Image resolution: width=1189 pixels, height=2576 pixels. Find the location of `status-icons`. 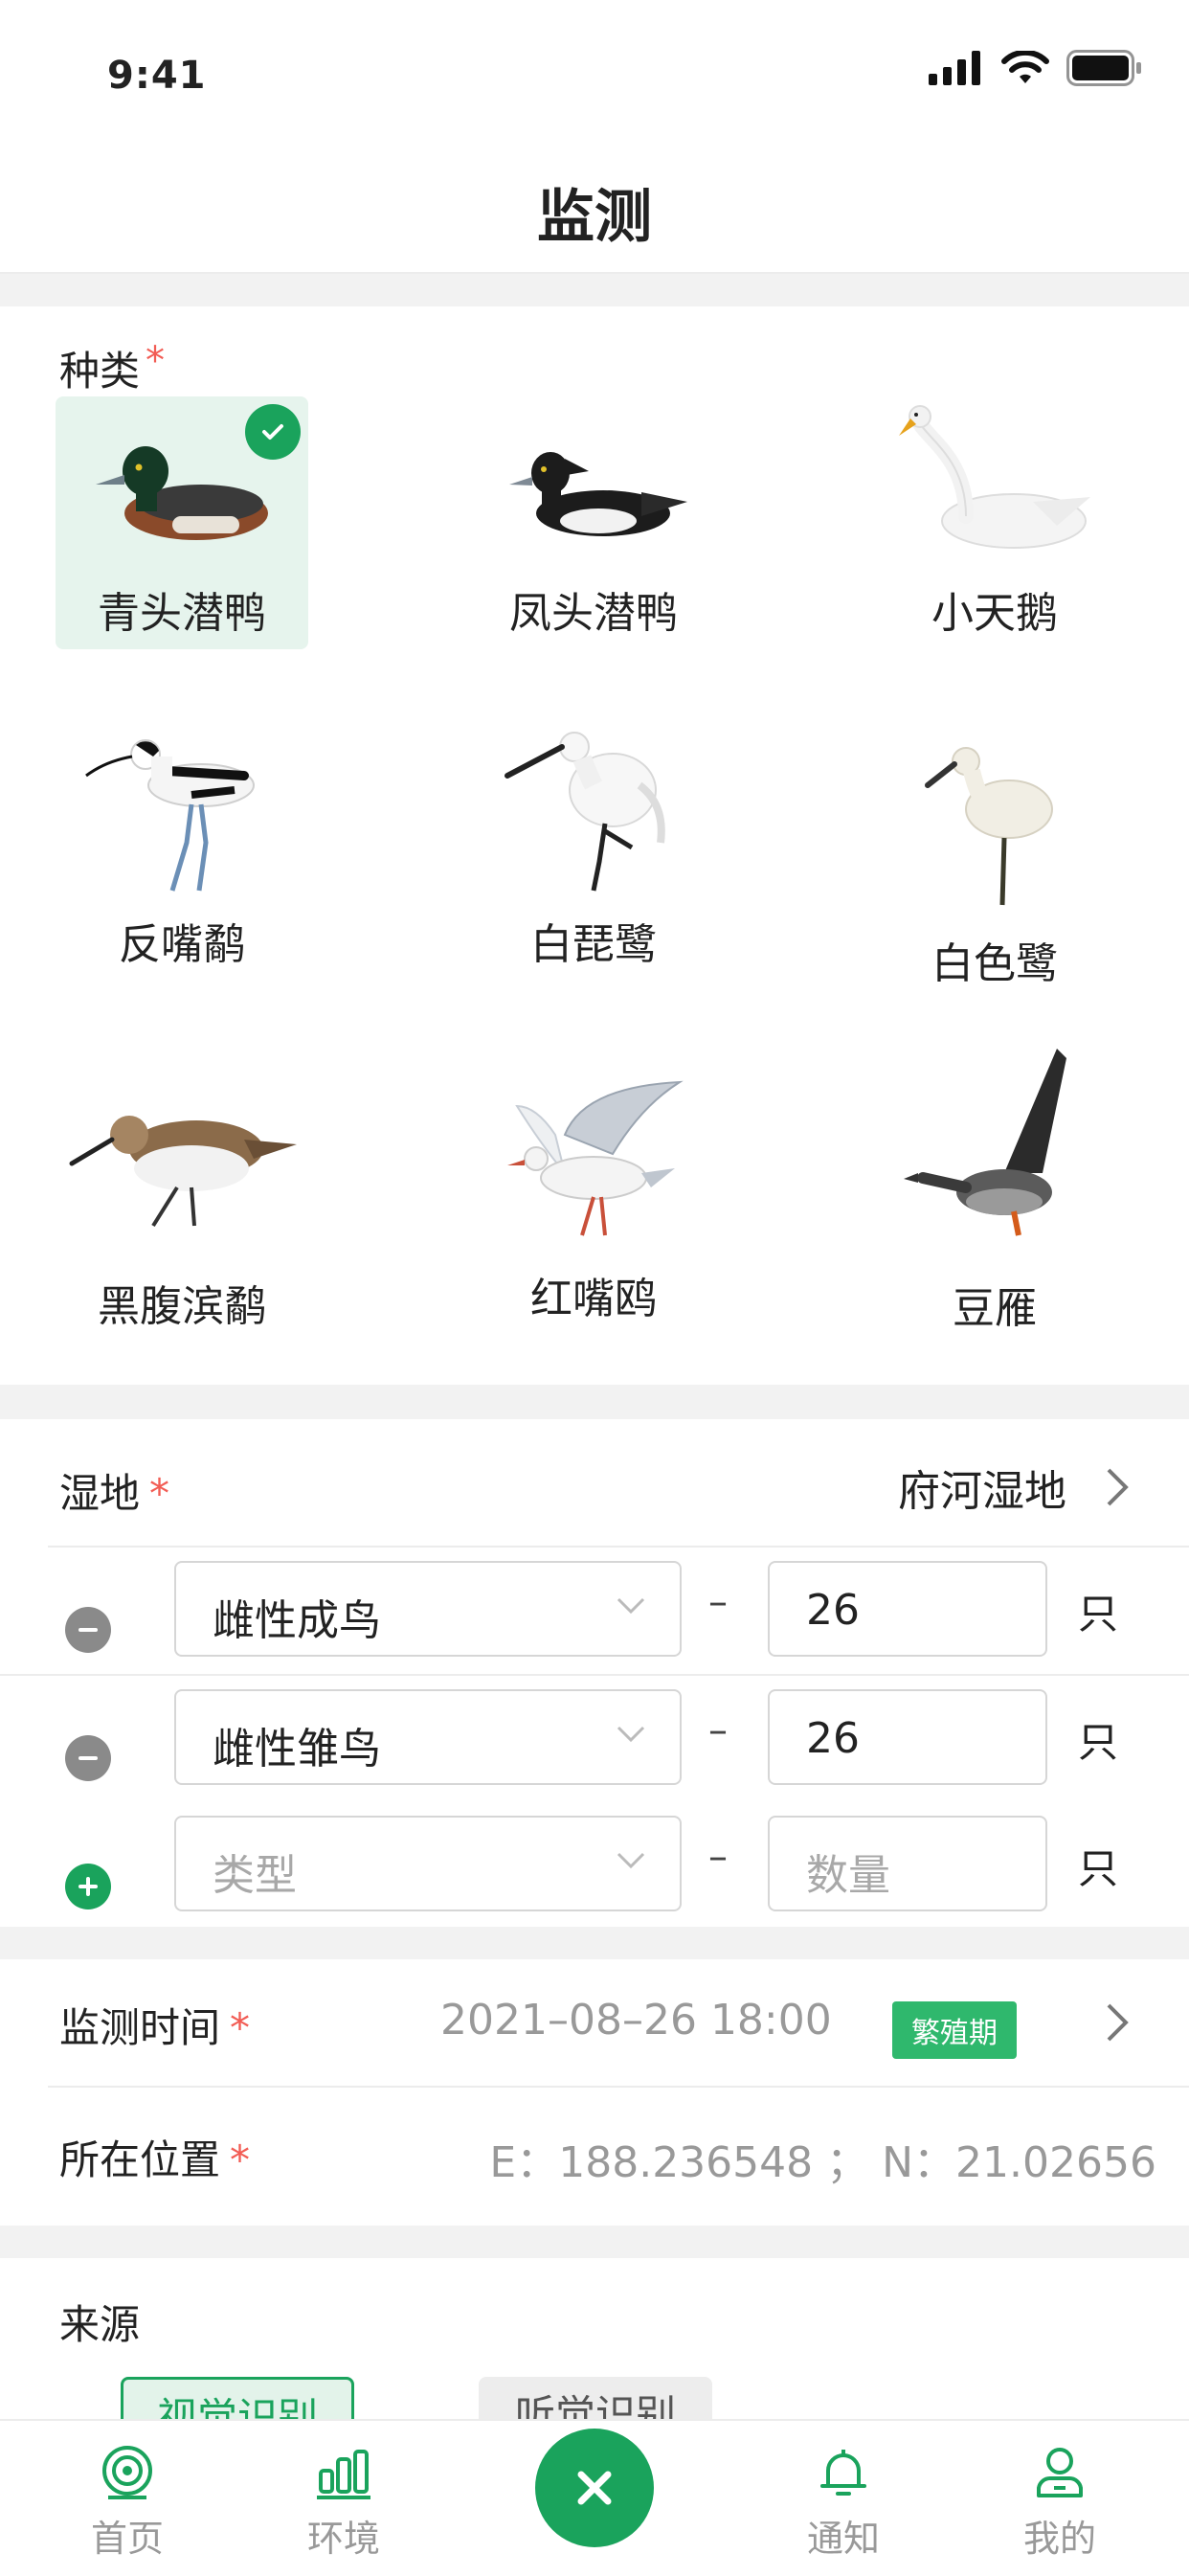

status-icons is located at coordinates (1036, 68).